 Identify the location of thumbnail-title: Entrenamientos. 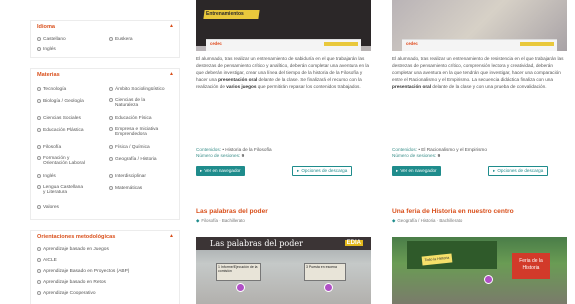
(225, 14).